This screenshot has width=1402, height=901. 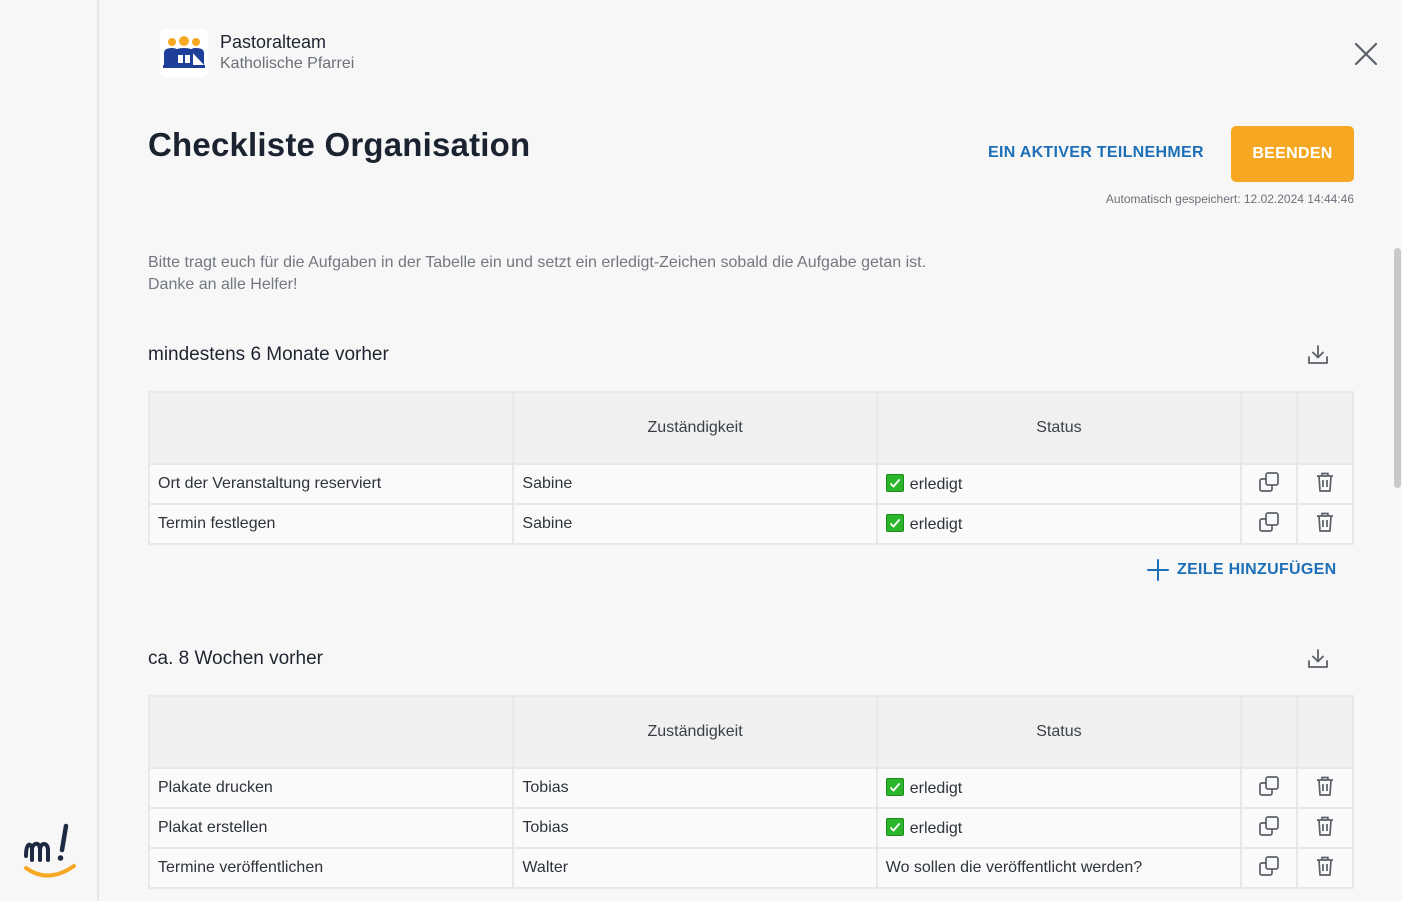 I want to click on description-line: Danke an alle Helfer!, so click(x=223, y=284).